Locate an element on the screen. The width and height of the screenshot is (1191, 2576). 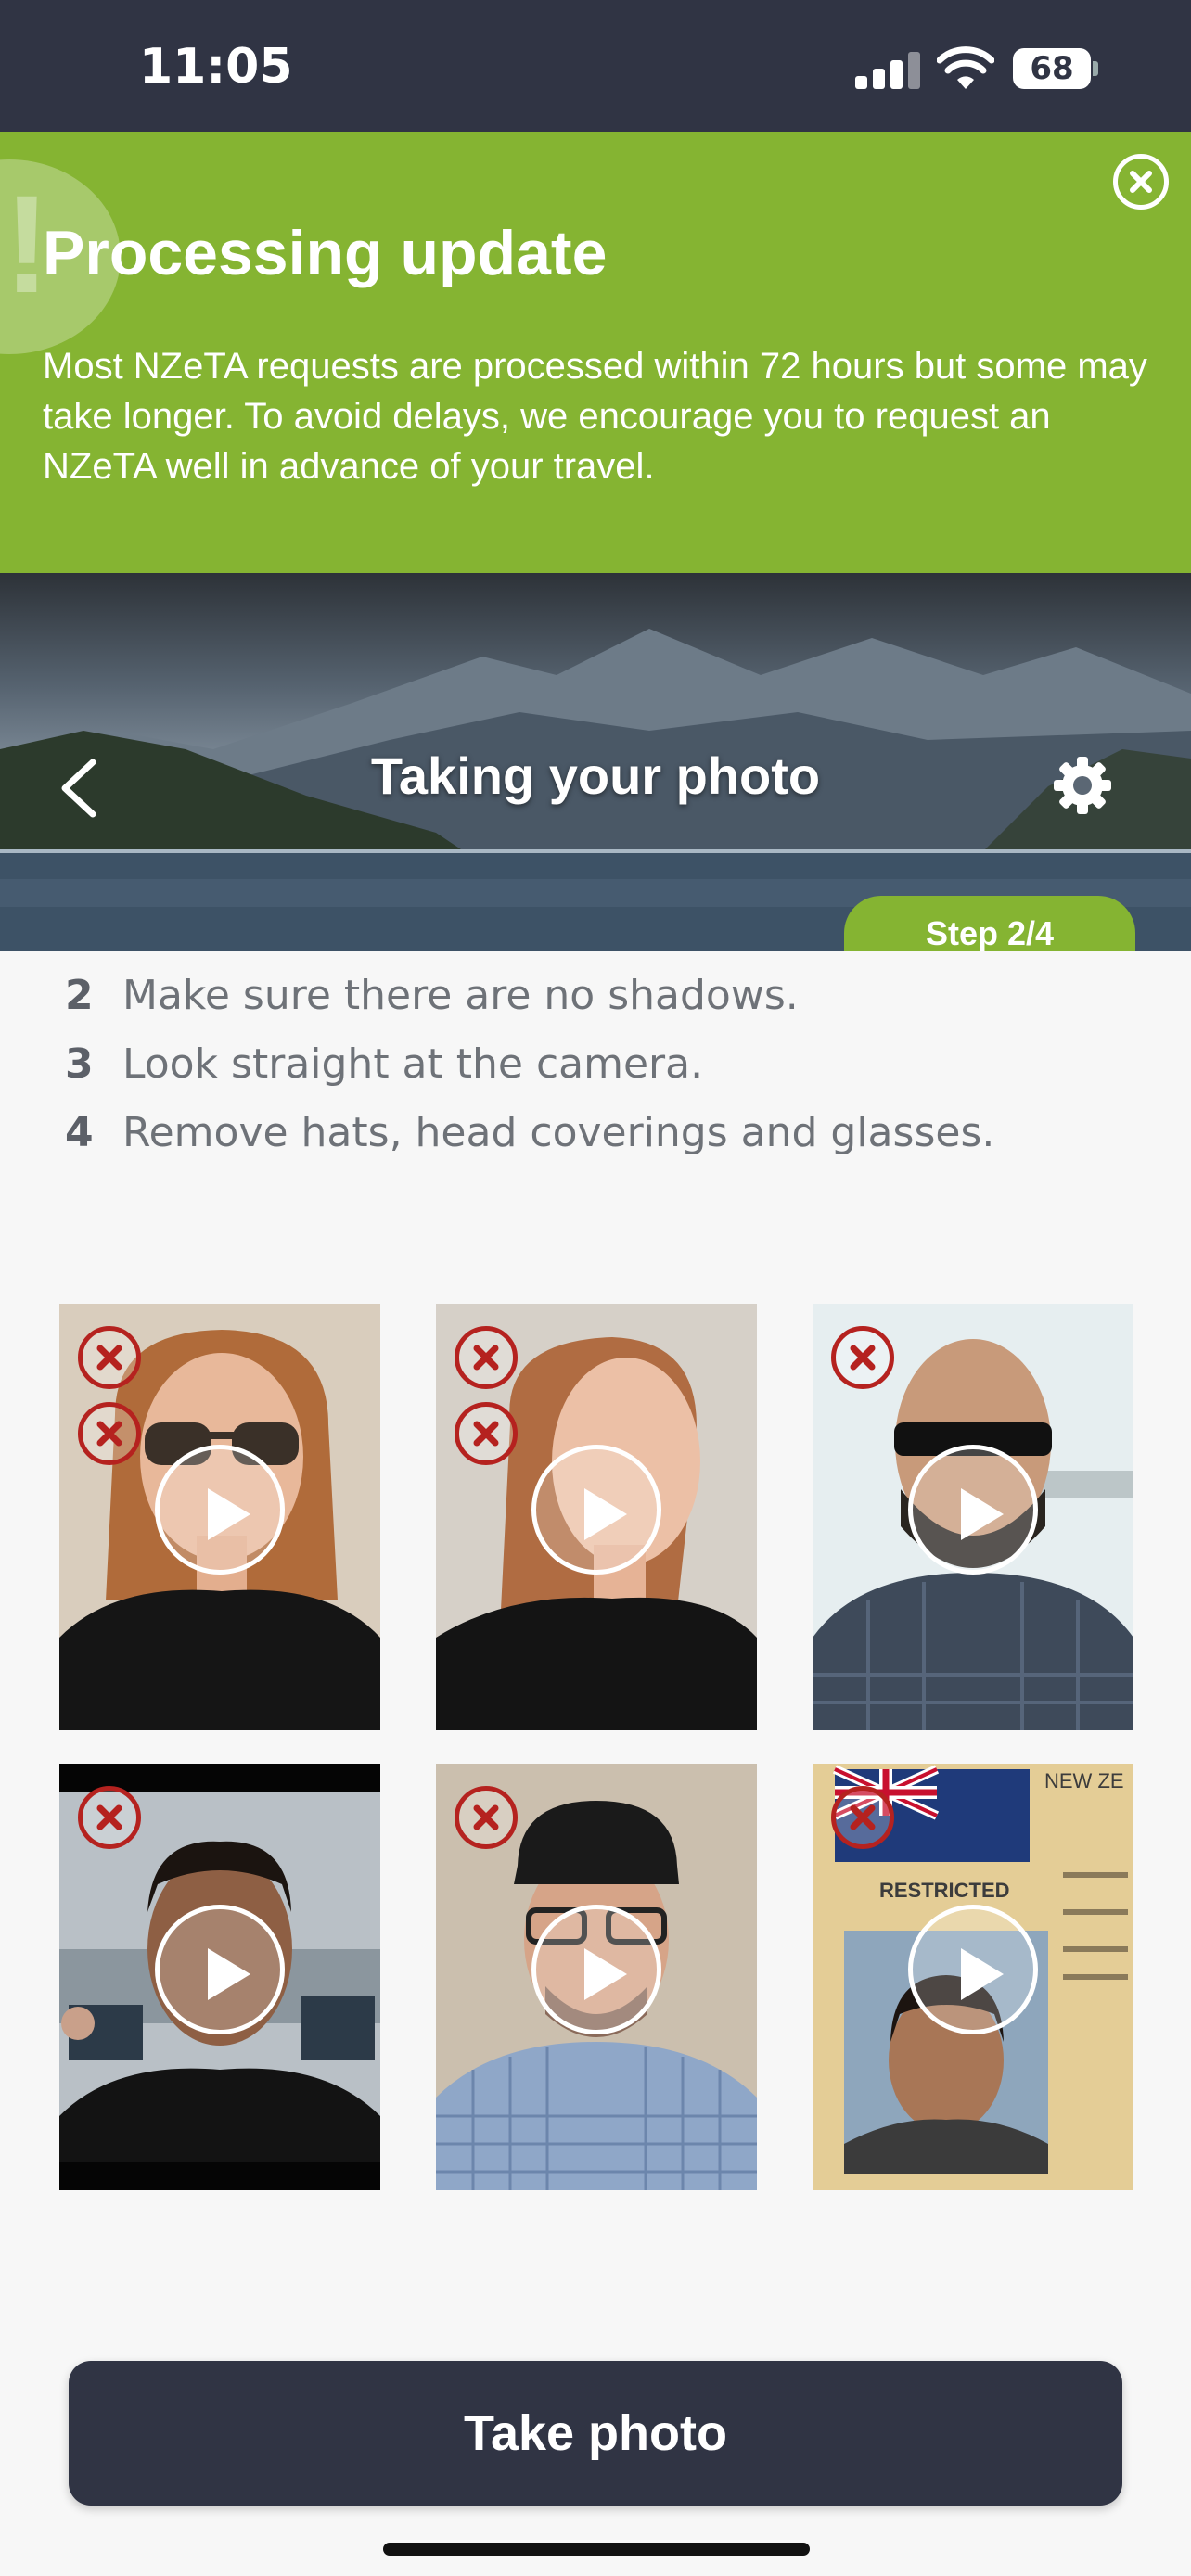
step-number: 3 is located at coordinates (79, 1064).